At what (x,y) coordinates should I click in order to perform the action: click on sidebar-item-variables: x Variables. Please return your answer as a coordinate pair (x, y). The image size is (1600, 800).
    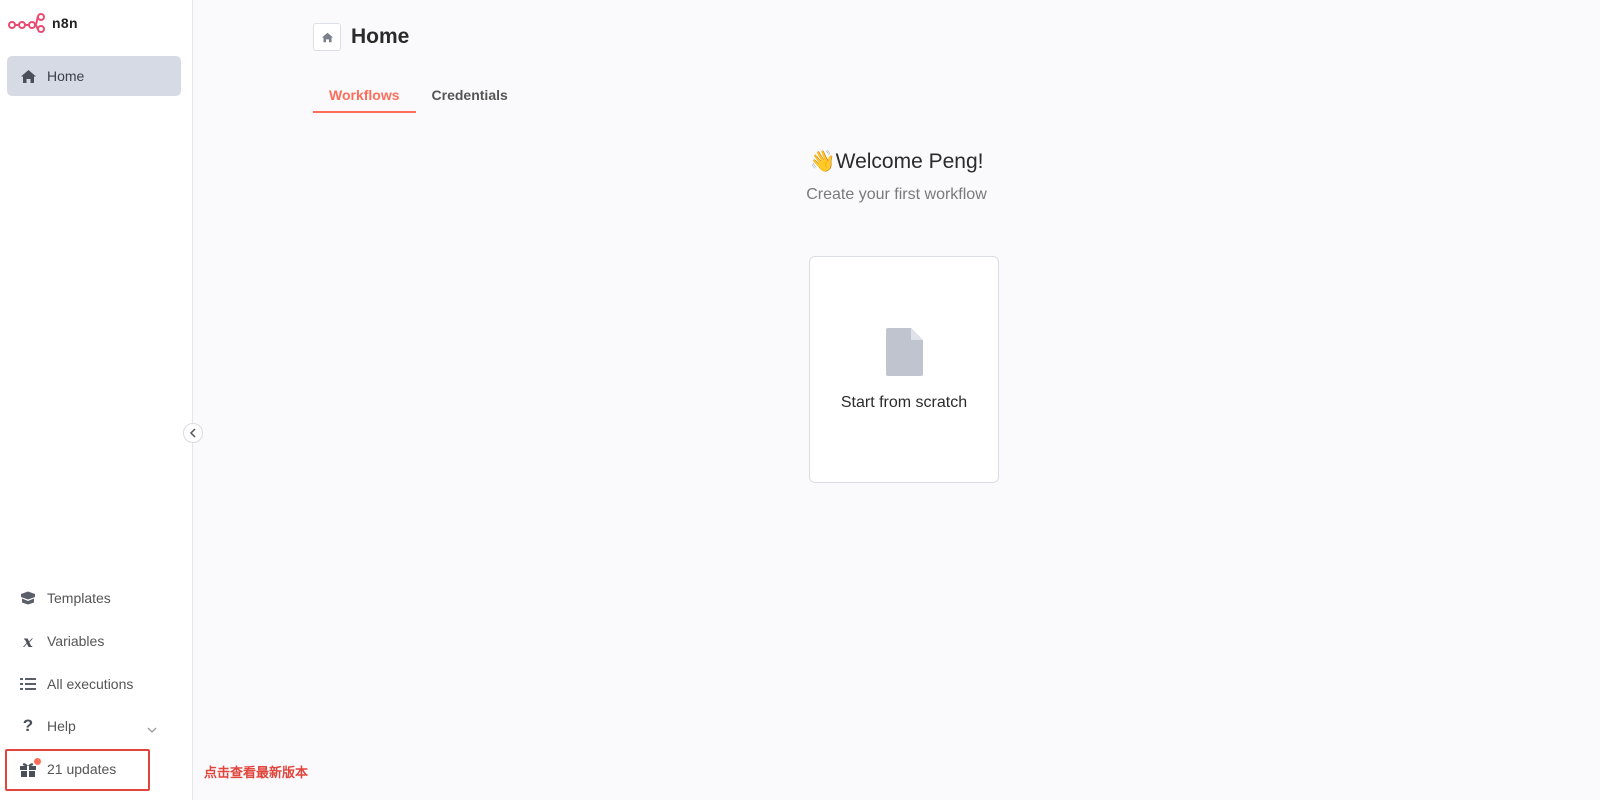
    Looking at the image, I should click on (94, 641).